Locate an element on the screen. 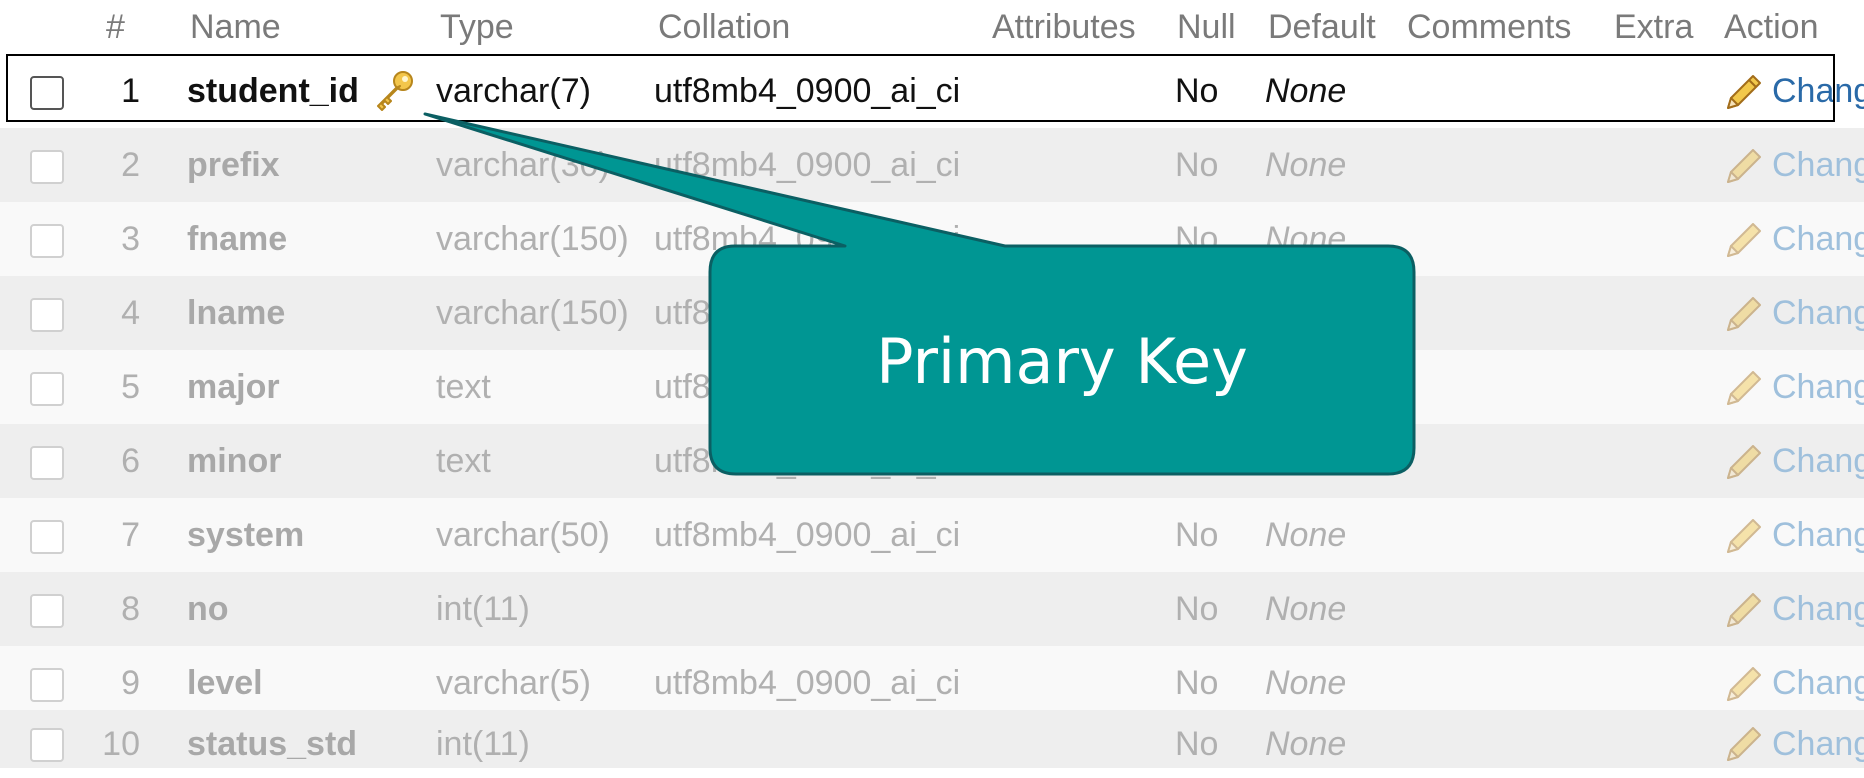  row-num: 8 is located at coordinates (130, 609).